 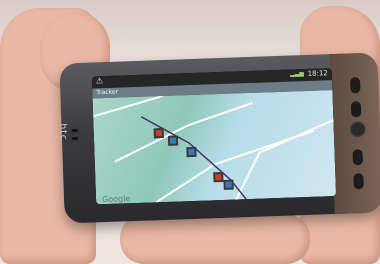 What do you see at coordinates (99, 81) in the screenshot?
I see `warning-icon: ⚠` at bounding box center [99, 81].